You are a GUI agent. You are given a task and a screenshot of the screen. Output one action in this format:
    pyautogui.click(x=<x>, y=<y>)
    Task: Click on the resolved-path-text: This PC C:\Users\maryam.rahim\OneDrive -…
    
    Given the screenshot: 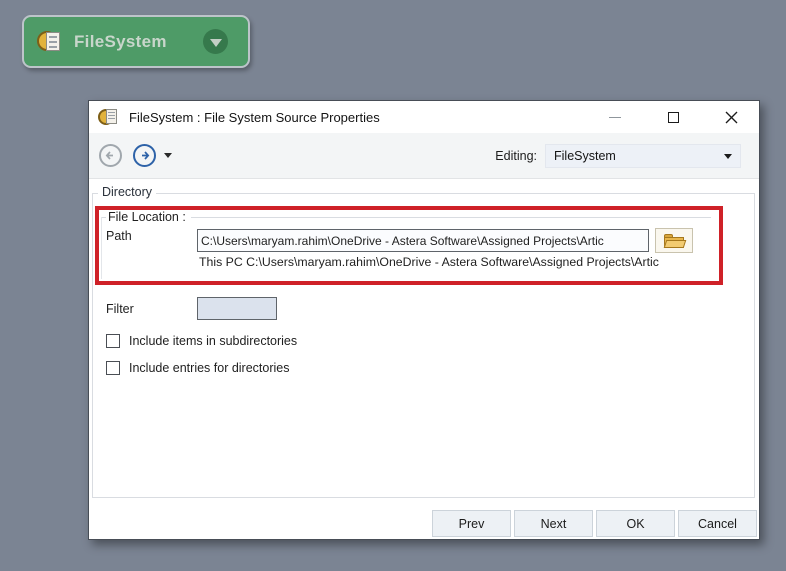 What is the action you would take?
    pyautogui.click(x=429, y=262)
    